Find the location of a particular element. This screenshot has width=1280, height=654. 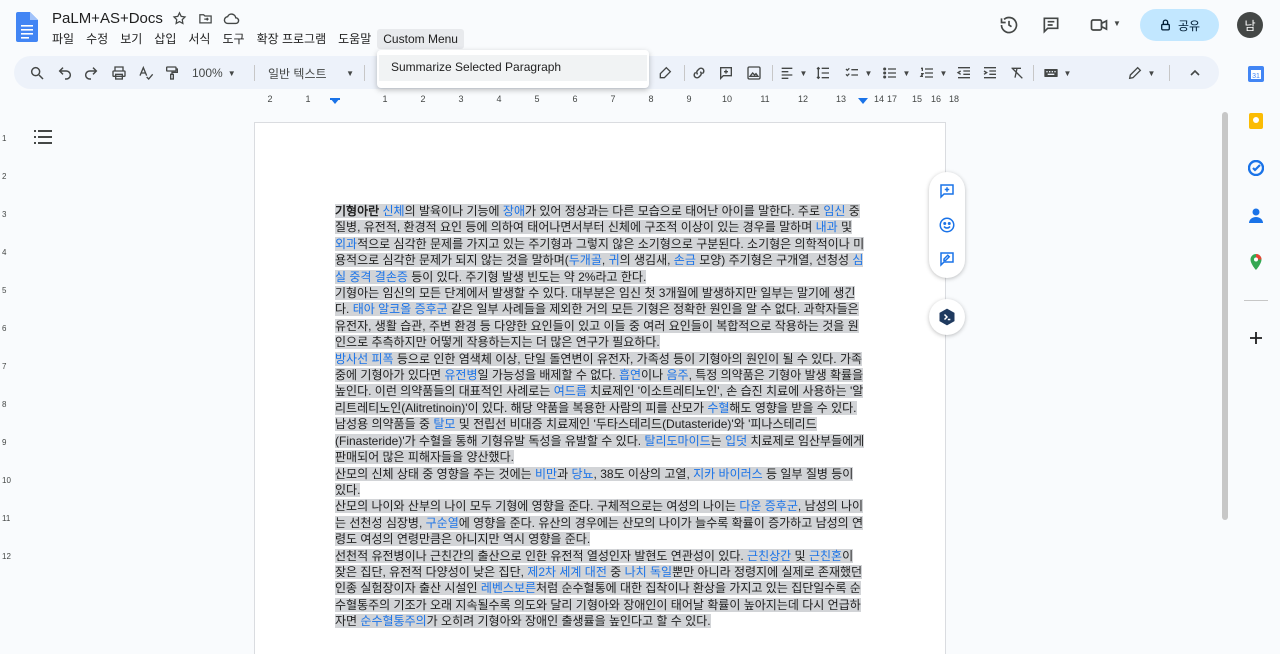

suggest-edits-icon is located at coordinates (947, 259).